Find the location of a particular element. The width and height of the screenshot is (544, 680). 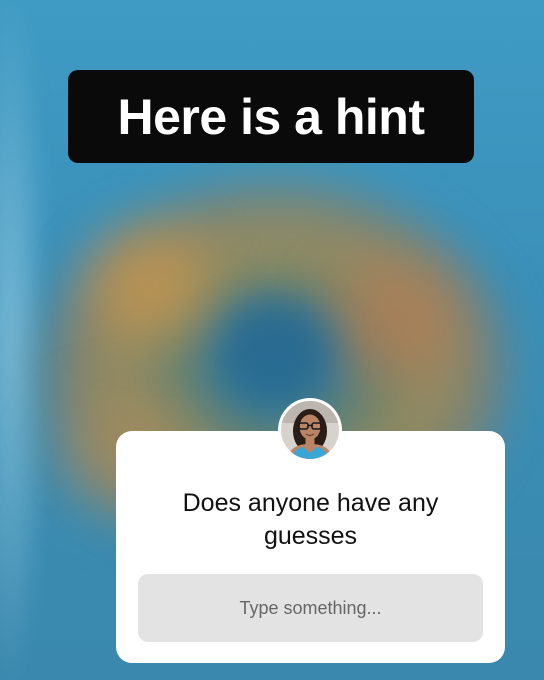

hint-text: Here is a hint is located at coordinates (271, 116).